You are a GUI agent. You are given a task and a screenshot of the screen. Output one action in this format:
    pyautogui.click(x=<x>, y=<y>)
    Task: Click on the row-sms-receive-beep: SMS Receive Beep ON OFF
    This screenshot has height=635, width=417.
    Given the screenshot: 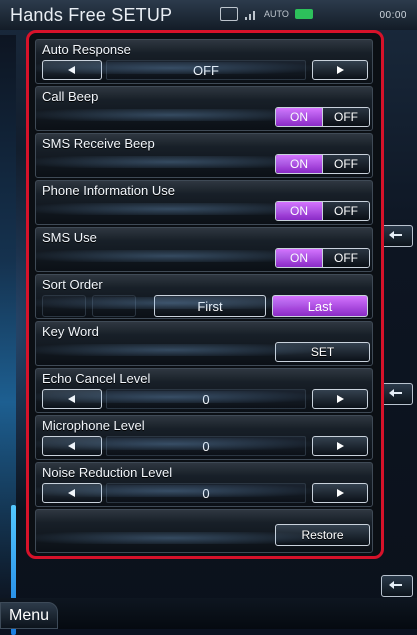 What is the action you would take?
    pyautogui.click(x=204, y=155)
    